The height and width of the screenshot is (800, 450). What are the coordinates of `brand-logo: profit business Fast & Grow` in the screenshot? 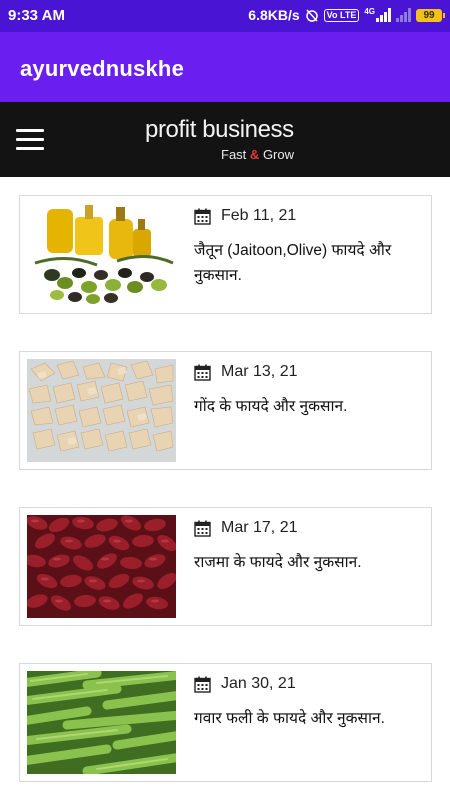 It's located at (230, 141).